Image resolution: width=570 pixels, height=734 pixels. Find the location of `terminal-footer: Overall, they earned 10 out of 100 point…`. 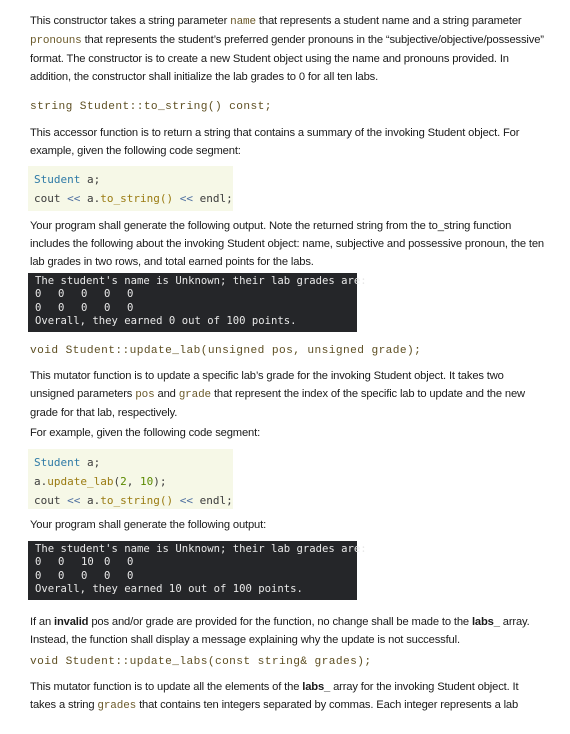

terminal-footer: Overall, they earned 10 out of 100 point… is located at coordinates (169, 589).